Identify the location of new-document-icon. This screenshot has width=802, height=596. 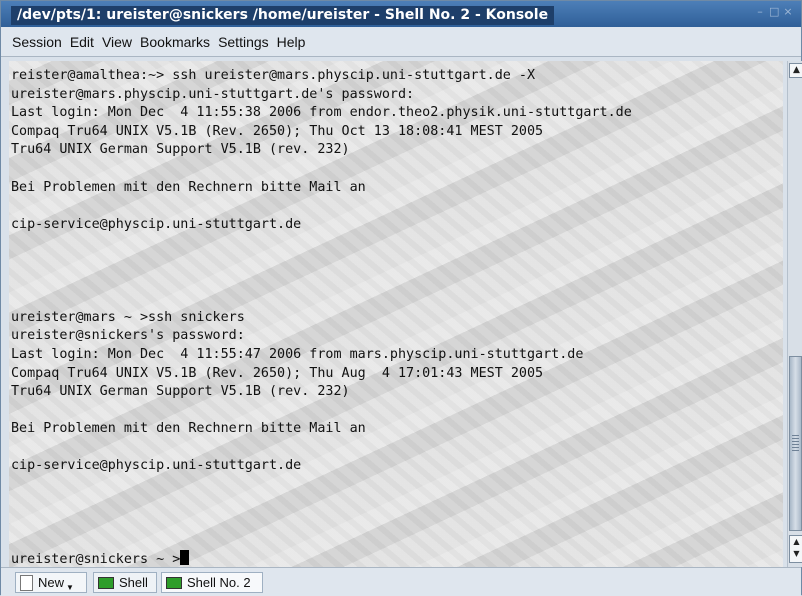
(26, 582).